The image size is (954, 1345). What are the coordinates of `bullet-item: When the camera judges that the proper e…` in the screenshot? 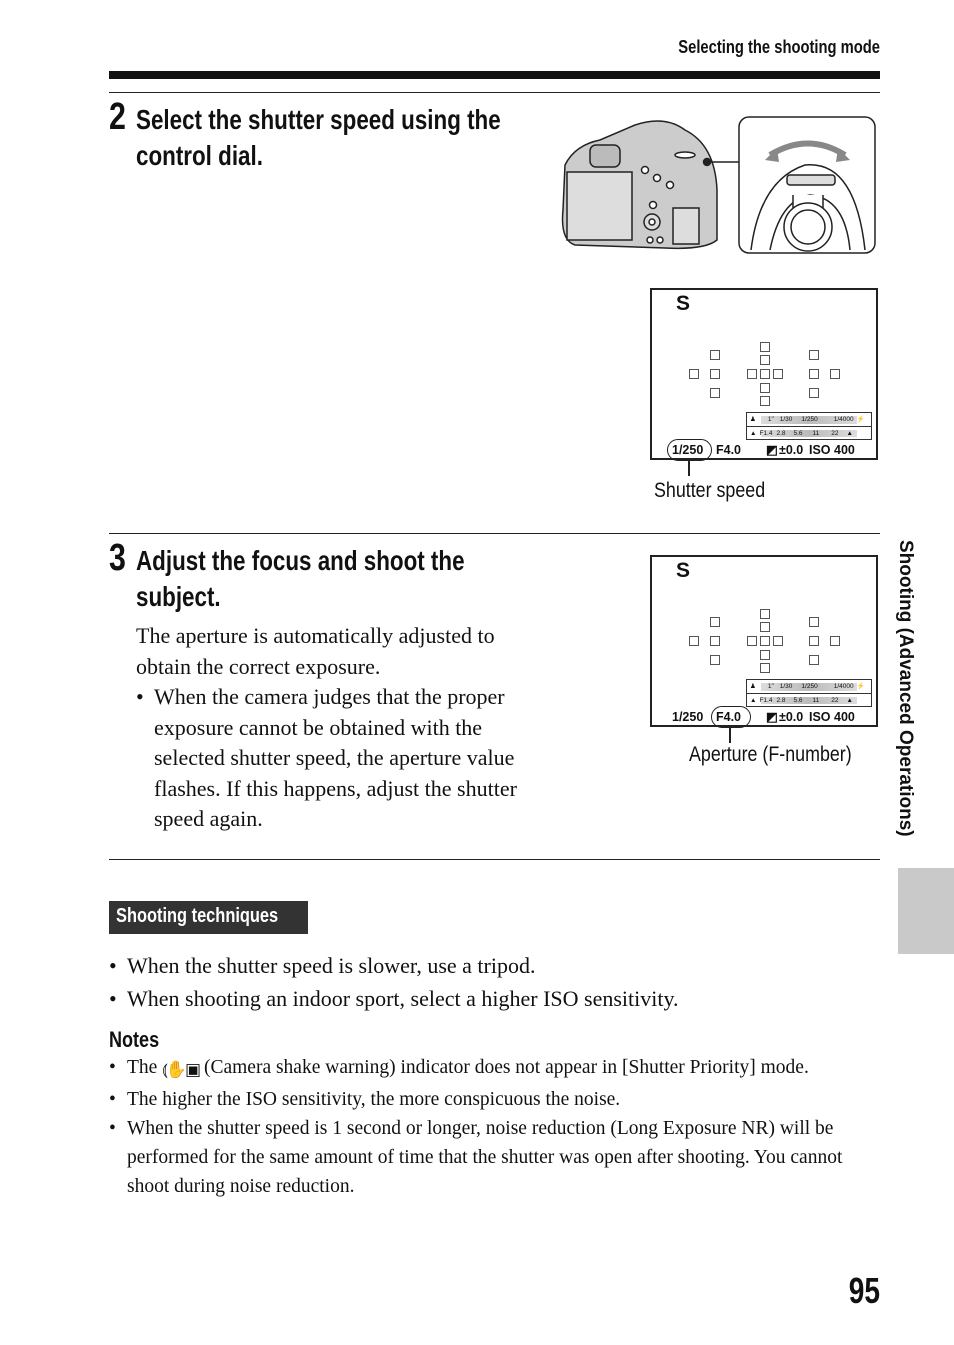 It's located at (341, 758).